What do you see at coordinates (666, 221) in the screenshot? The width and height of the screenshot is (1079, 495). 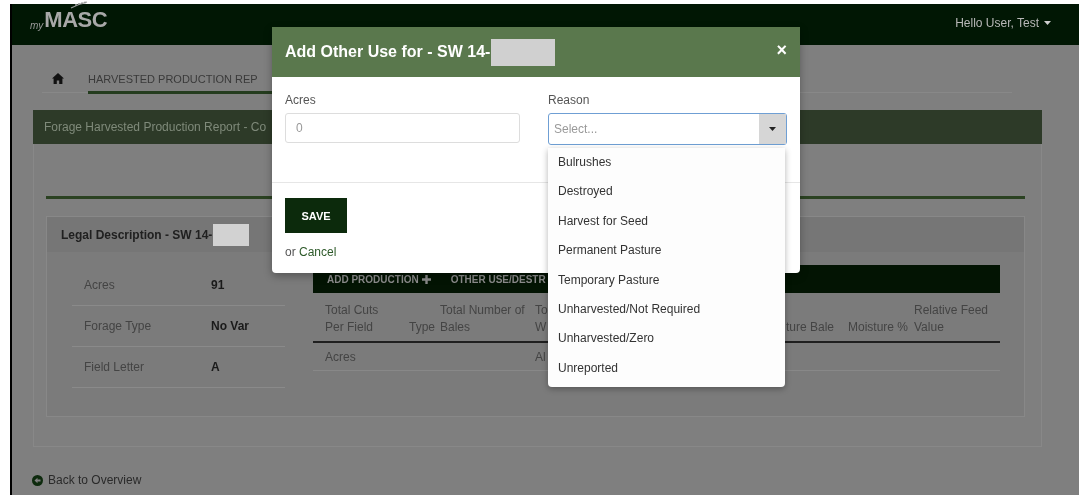 I see `dropdown-option: Harvest for Seed` at bounding box center [666, 221].